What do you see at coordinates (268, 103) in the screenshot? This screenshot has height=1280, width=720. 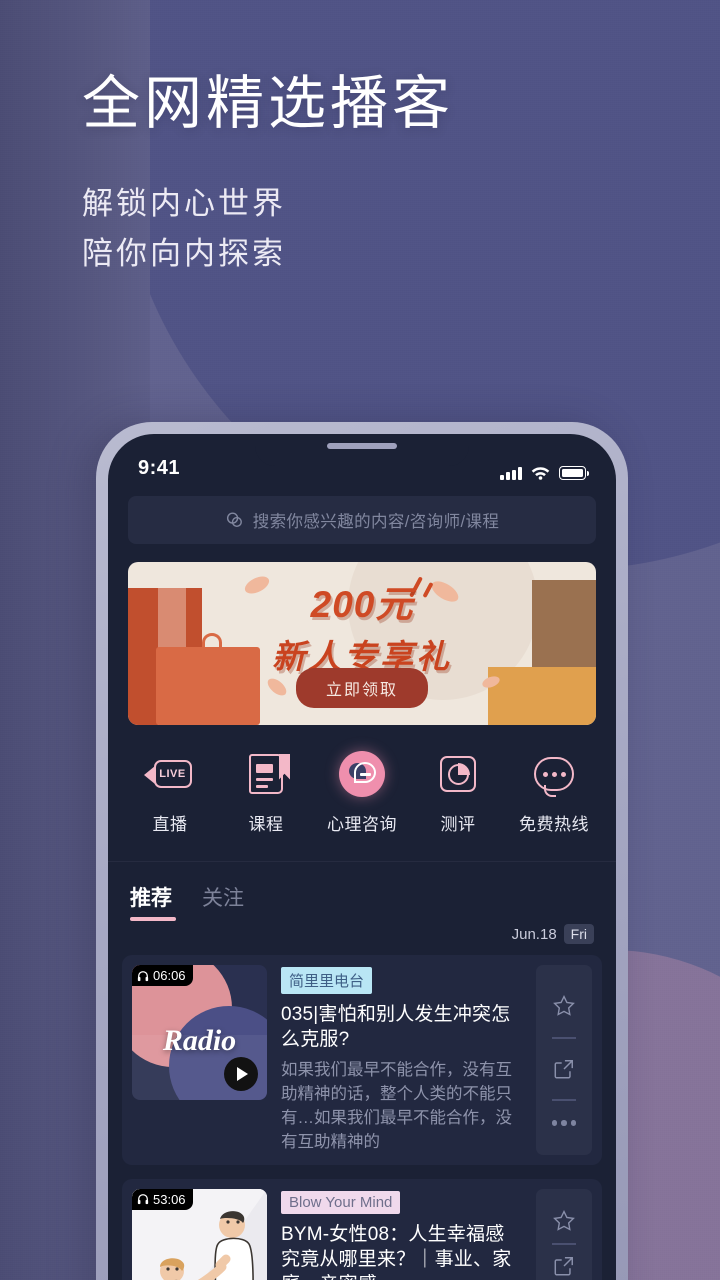 I see `hero-title: 全网精选播客` at bounding box center [268, 103].